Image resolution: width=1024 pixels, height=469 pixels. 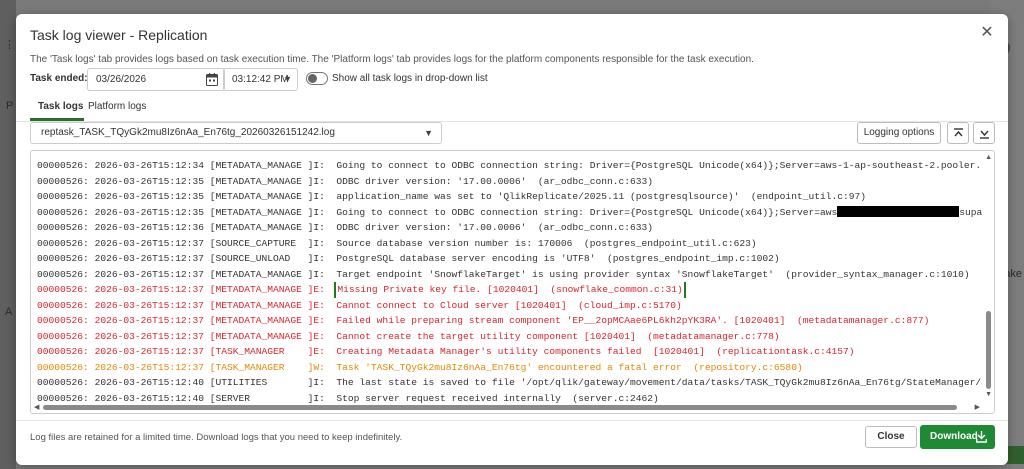 I want to click on scroll-right-arrow-icon: ▶, so click(x=977, y=407).